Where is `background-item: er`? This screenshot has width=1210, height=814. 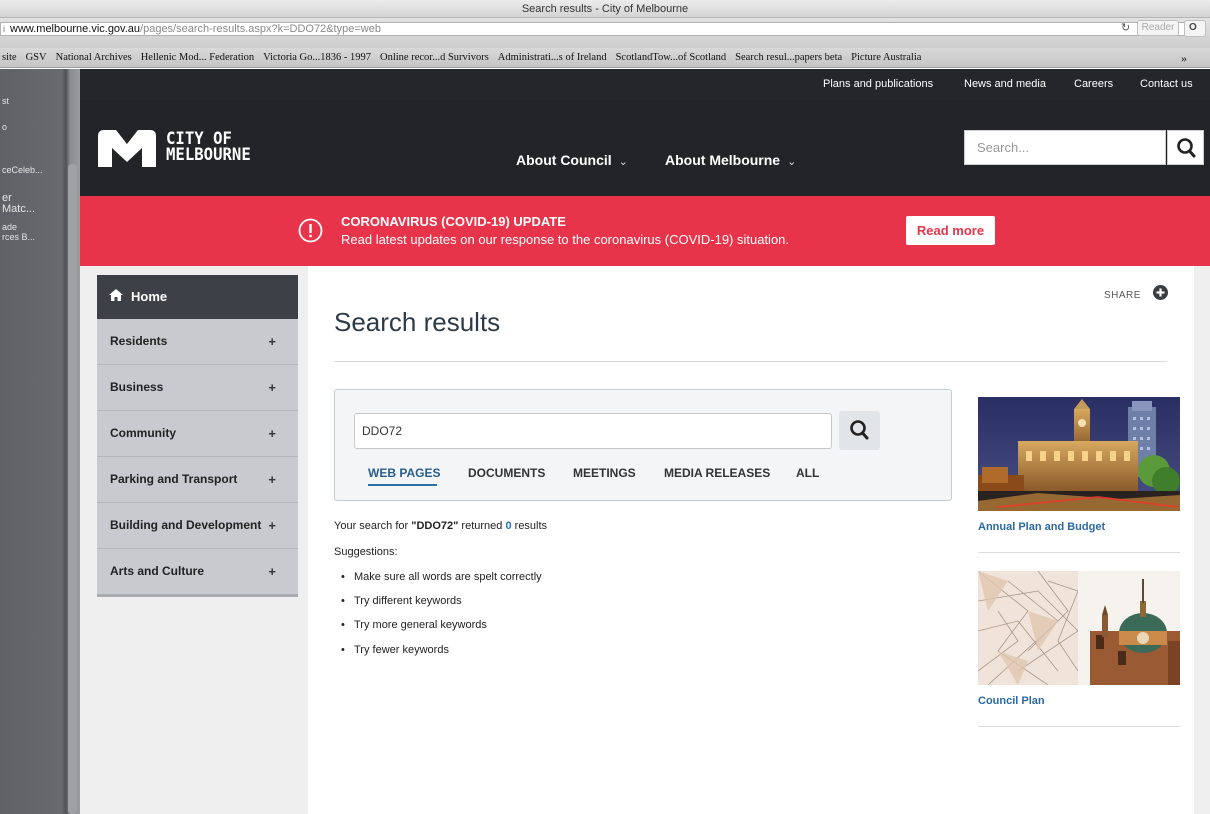
background-item: er is located at coordinates (7, 198).